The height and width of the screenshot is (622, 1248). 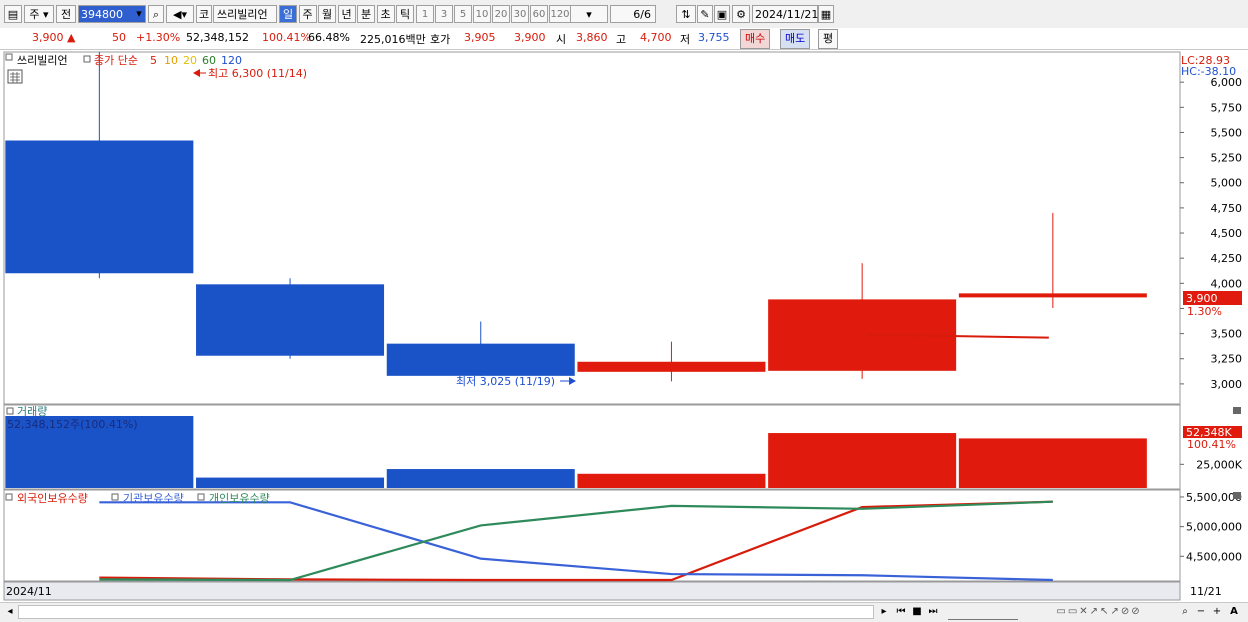 I want to click on scroll-left-icon: ◂, so click(x=10, y=612).